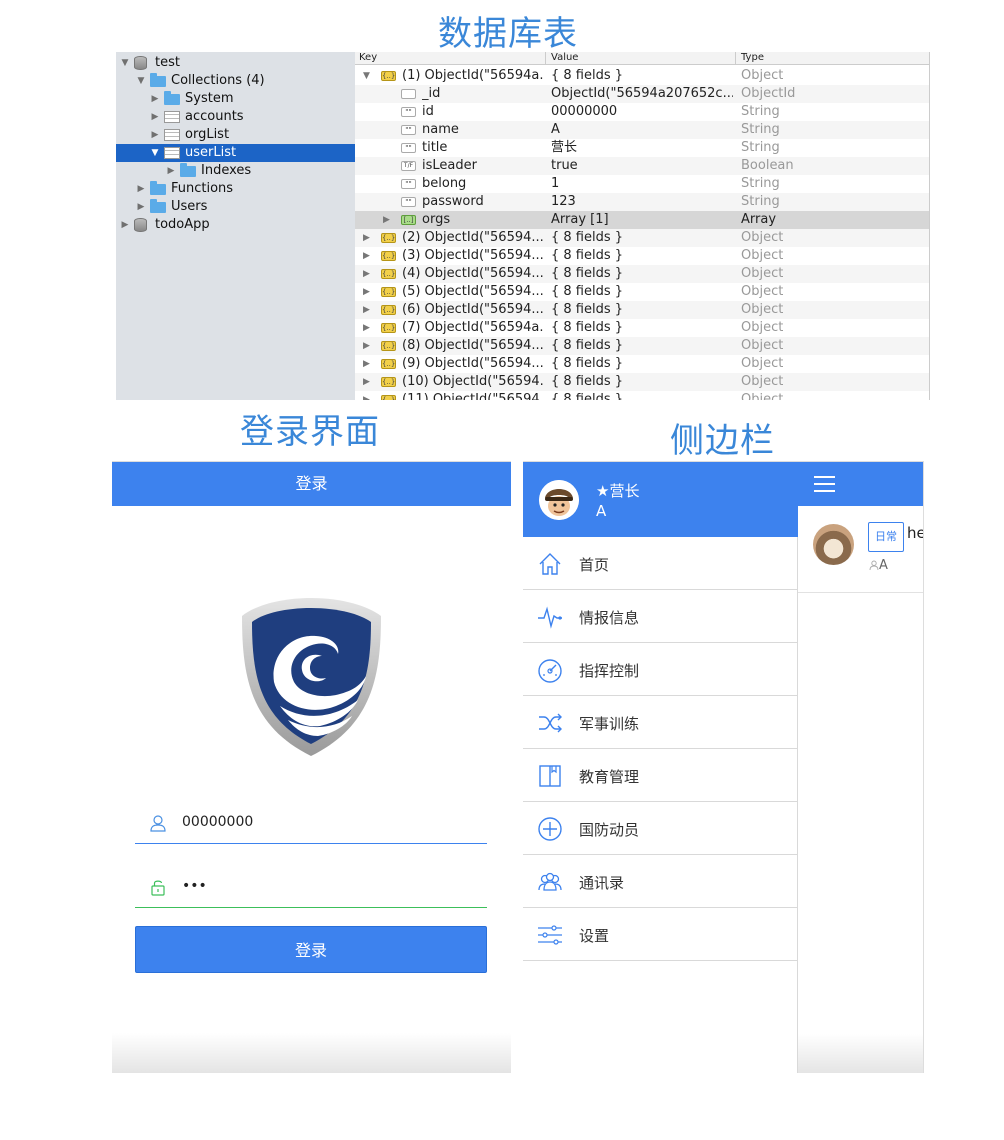 The width and height of the screenshot is (1004, 1140). Describe the element at coordinates (883, 565) in the screenshot. I see `message-user-name: A` at that location.